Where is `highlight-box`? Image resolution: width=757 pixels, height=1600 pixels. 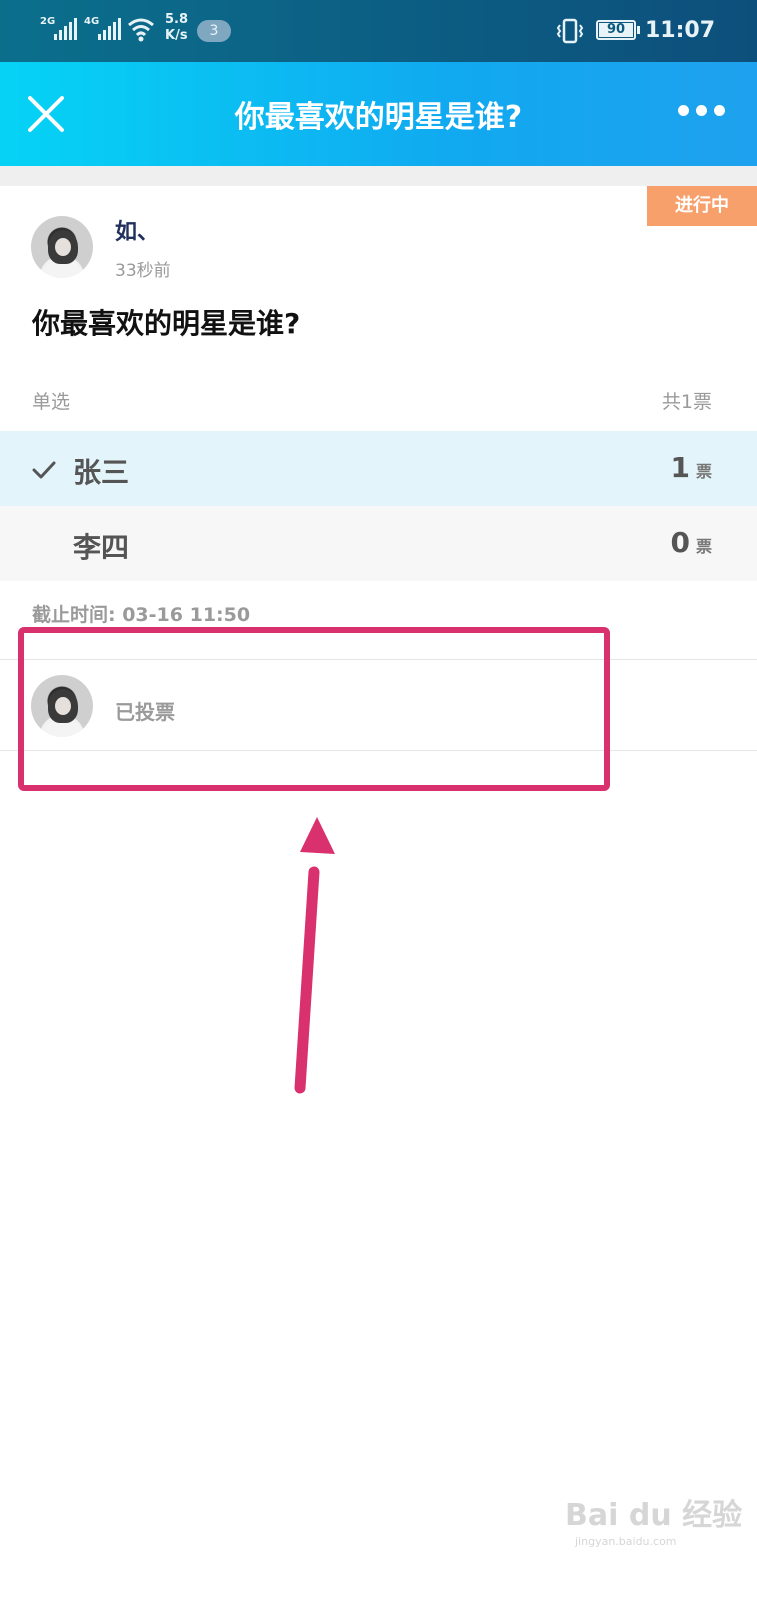 highlight-box is located at coordinates (314, 709).